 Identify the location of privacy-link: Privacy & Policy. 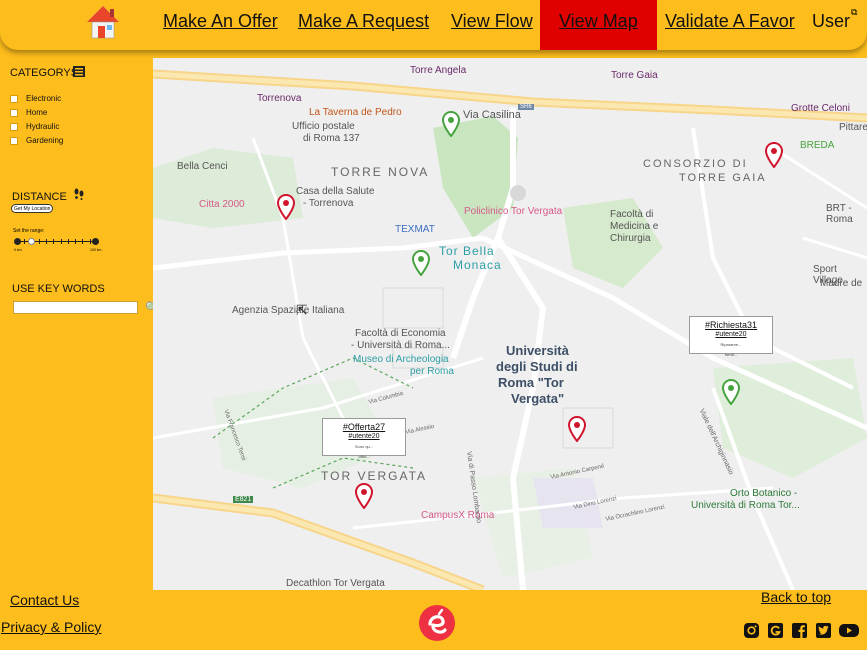
(51, 627).